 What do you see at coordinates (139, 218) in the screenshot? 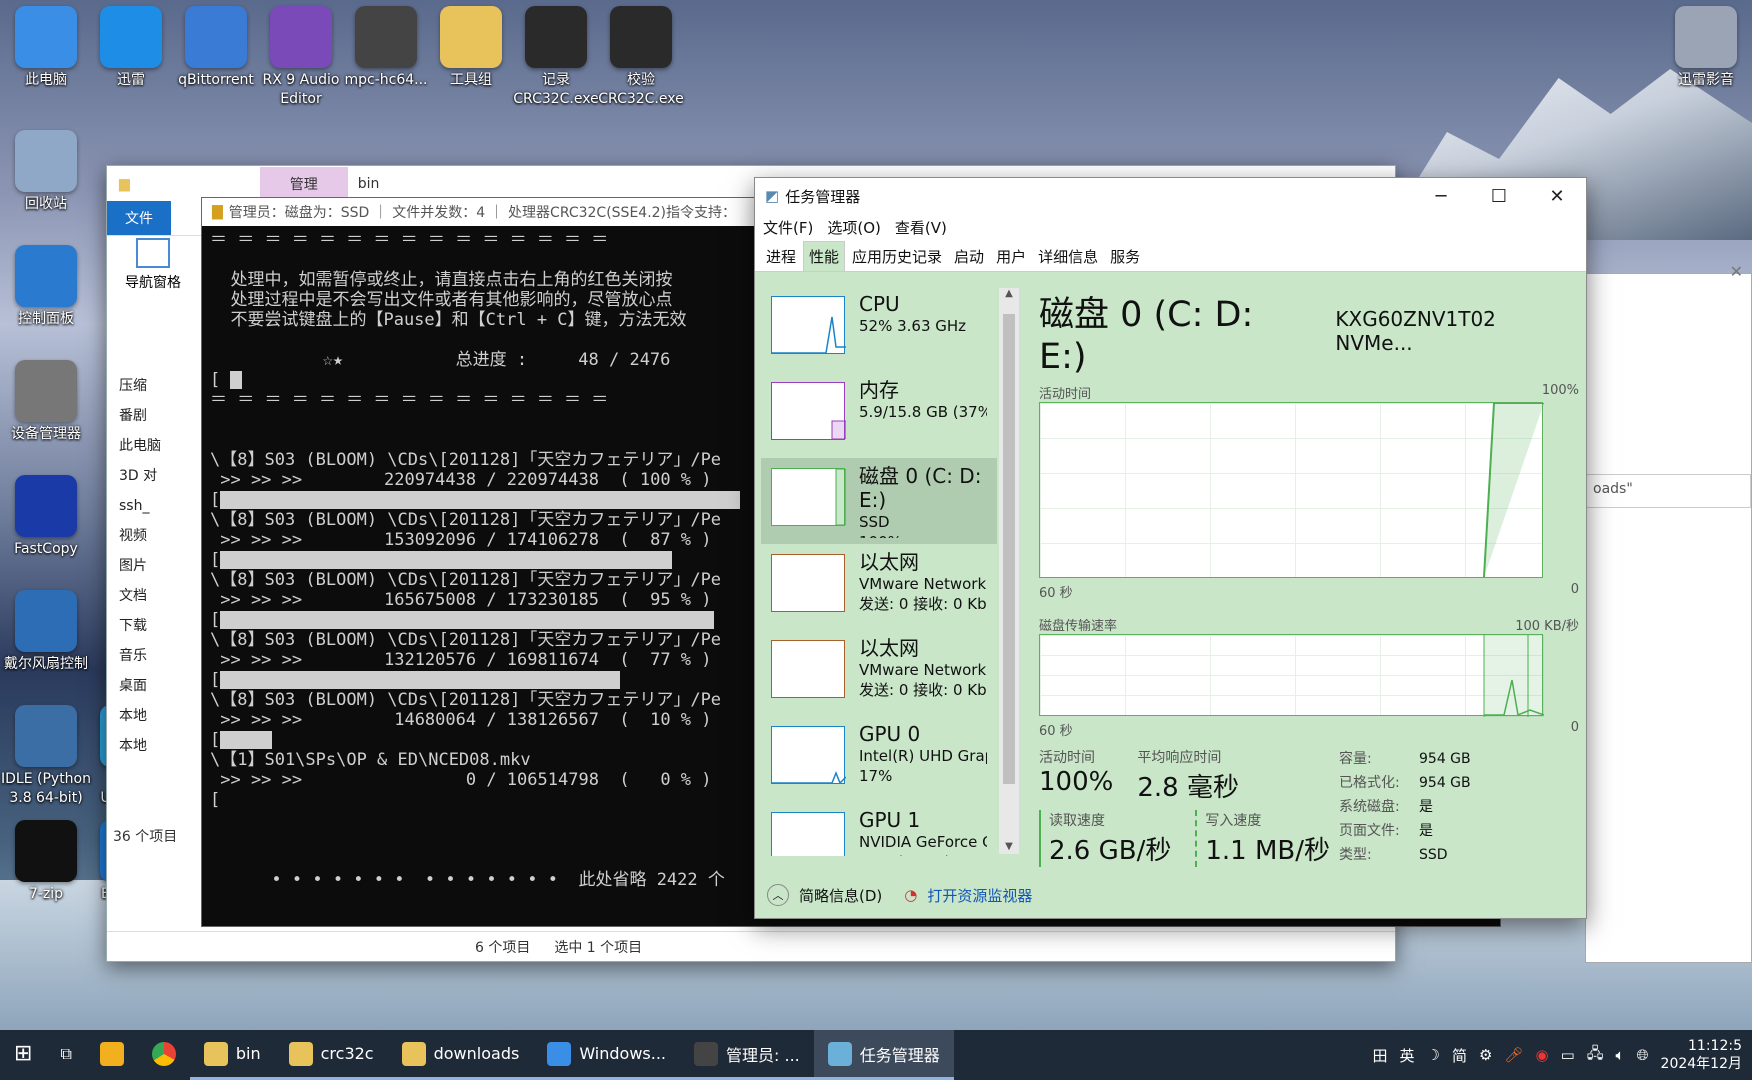
I see `file-tab: 文件` at bounding box center [139, 218].